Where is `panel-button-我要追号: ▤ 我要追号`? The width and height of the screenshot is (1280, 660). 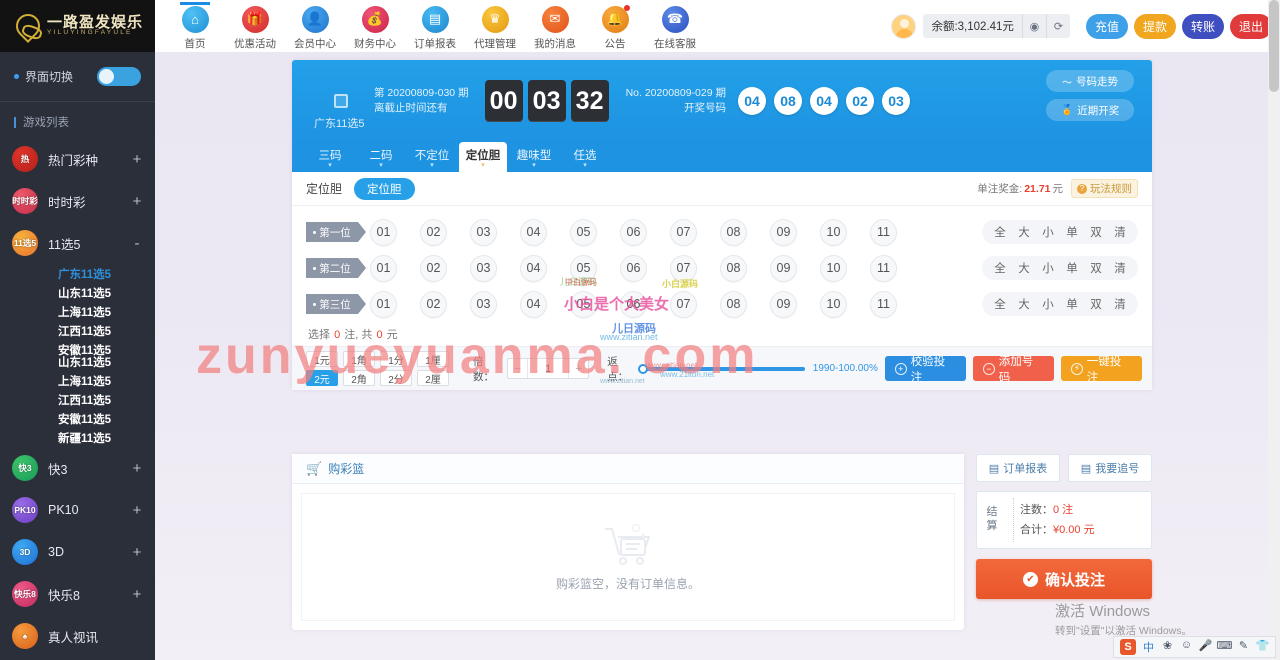
panel-button-我要追号: ▤ 我要追号 is located at coordinates (1110, 468).